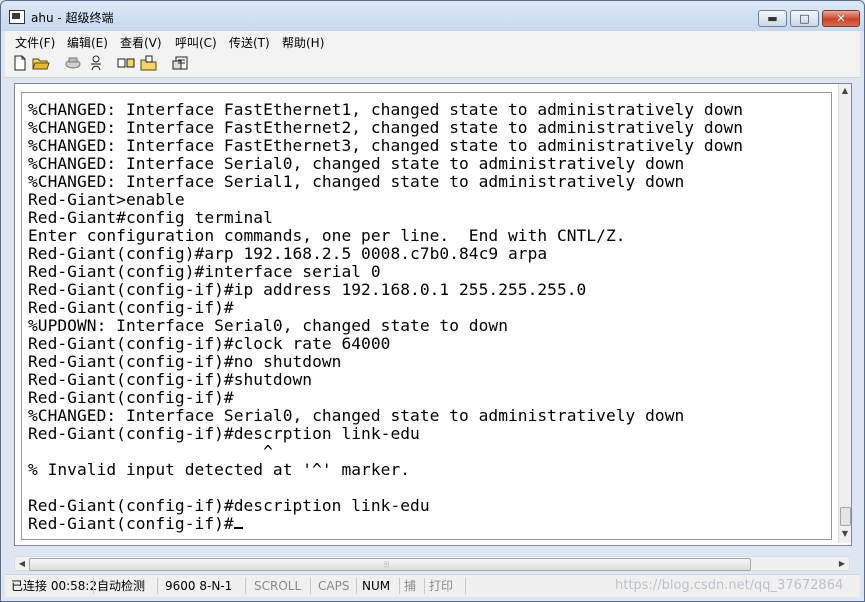 The height and width of the screenshot is (602, 865). What do you see at coordinates (150, 451) in the screenshot?
I see `terminal-line: ^` at bounding box center [150, 451].